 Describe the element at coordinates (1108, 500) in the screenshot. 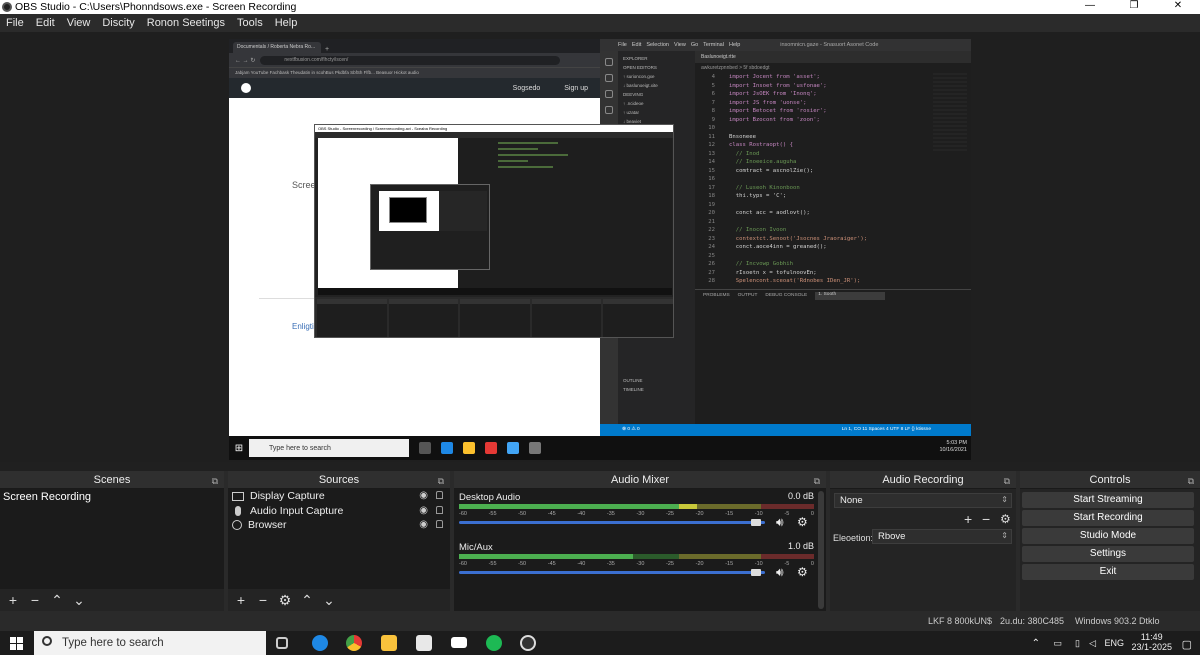

I see `start-streaming-button: Start Streaming` at that location.